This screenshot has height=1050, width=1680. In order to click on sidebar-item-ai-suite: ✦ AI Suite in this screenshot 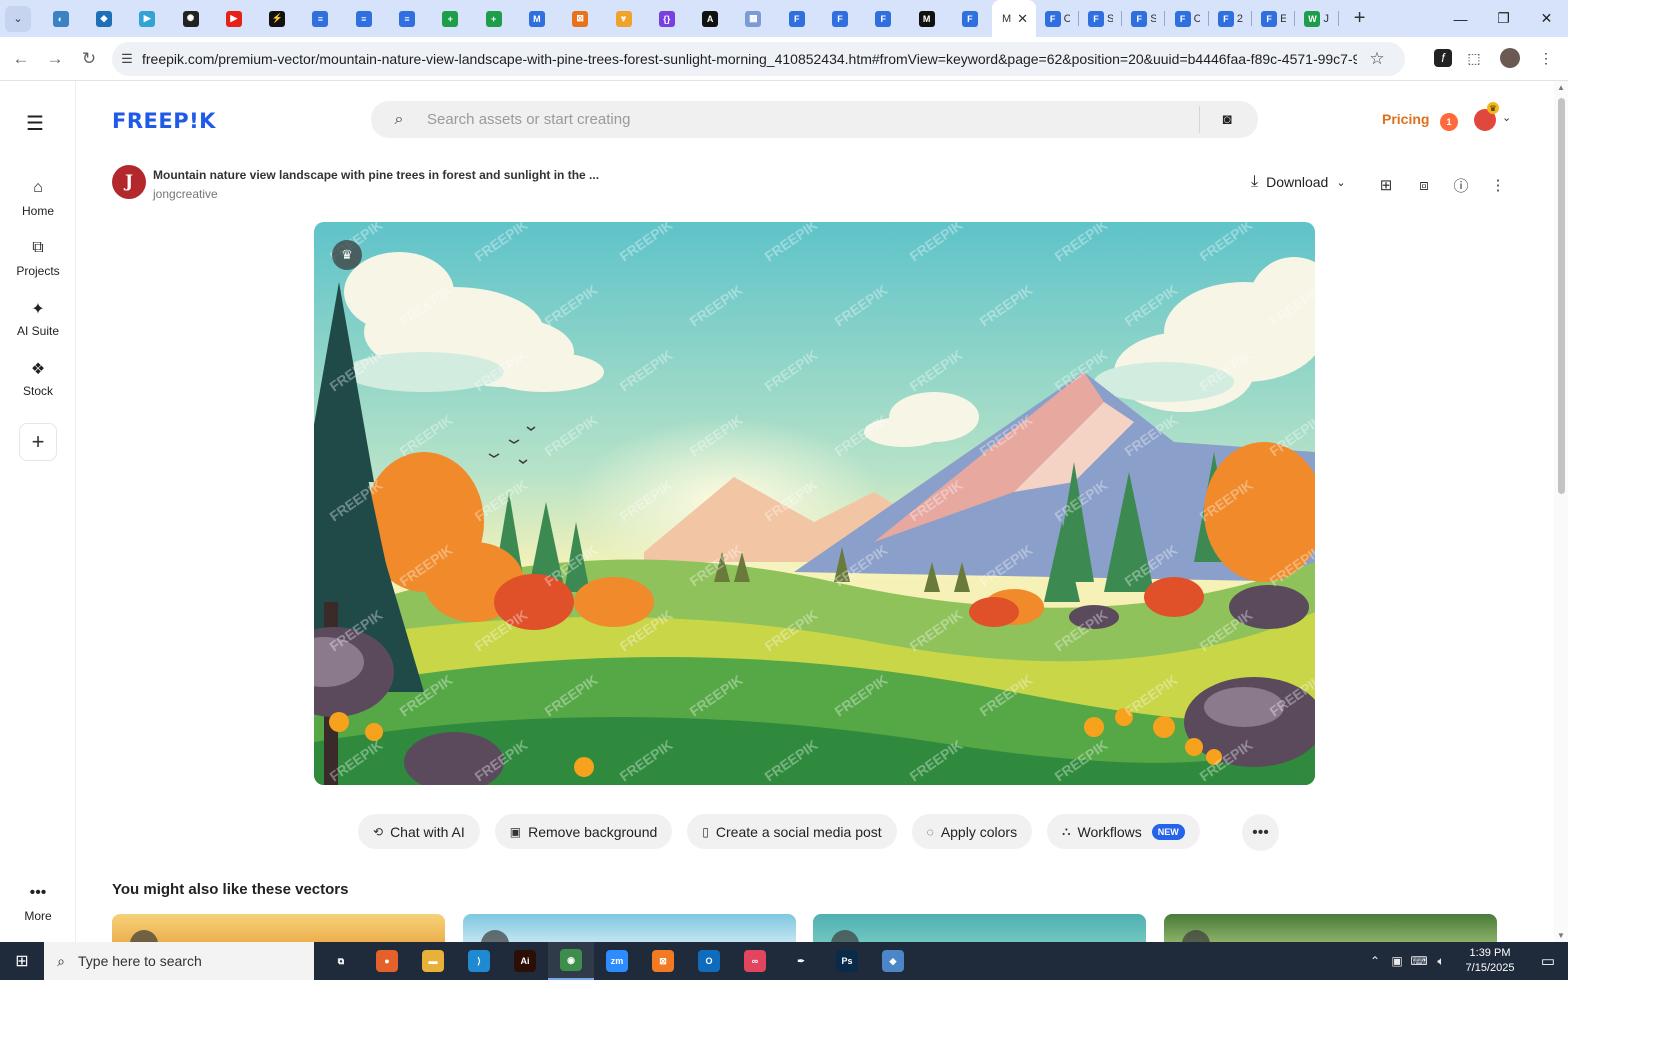, I will do `click(38, 318)`.